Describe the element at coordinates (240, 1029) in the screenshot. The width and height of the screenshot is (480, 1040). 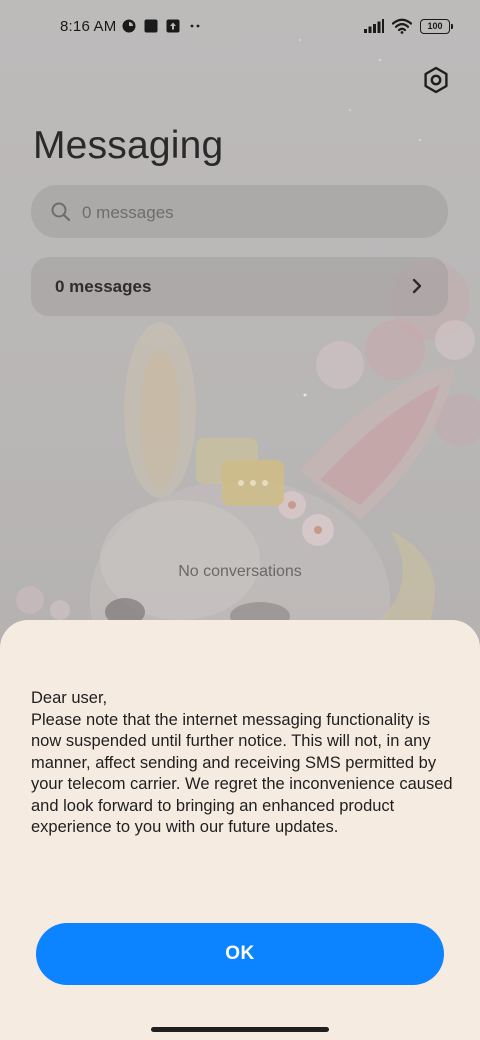
I see `home-indicator` at that location.